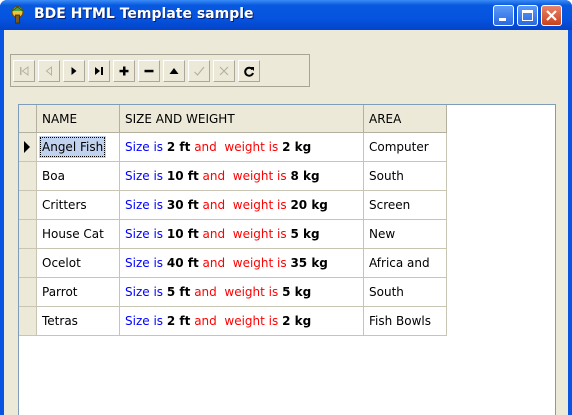 This screenshot has height=415, width=572. I want to click on column-header-name: NAME, so click(78, 119).